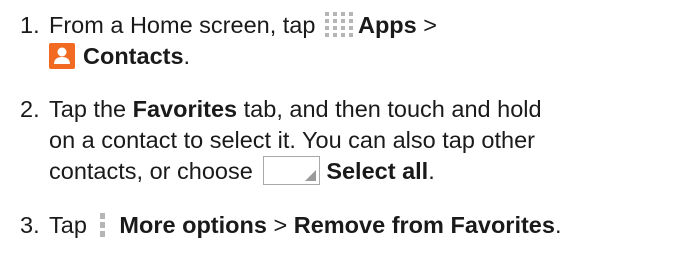 This screenshot has height=257, width=682. Describe the element at coordinates (292, 171) in the screenshot. I see `checkbox-icon` at that location.